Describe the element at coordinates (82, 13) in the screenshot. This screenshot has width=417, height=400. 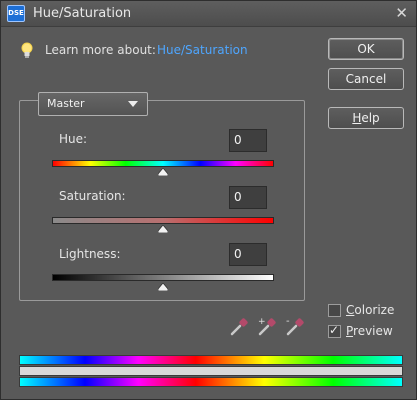
I see `dialog-title: Hue/Saturation` at that location.